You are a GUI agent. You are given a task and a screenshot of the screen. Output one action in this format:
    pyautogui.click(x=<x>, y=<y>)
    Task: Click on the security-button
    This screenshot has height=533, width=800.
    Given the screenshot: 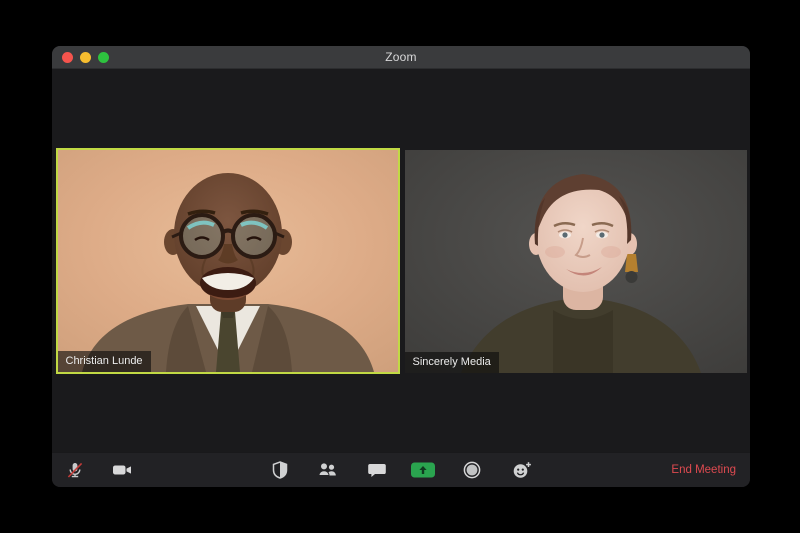 What is the action you would take?
    pyautogui.click(x=280, y=470)
    